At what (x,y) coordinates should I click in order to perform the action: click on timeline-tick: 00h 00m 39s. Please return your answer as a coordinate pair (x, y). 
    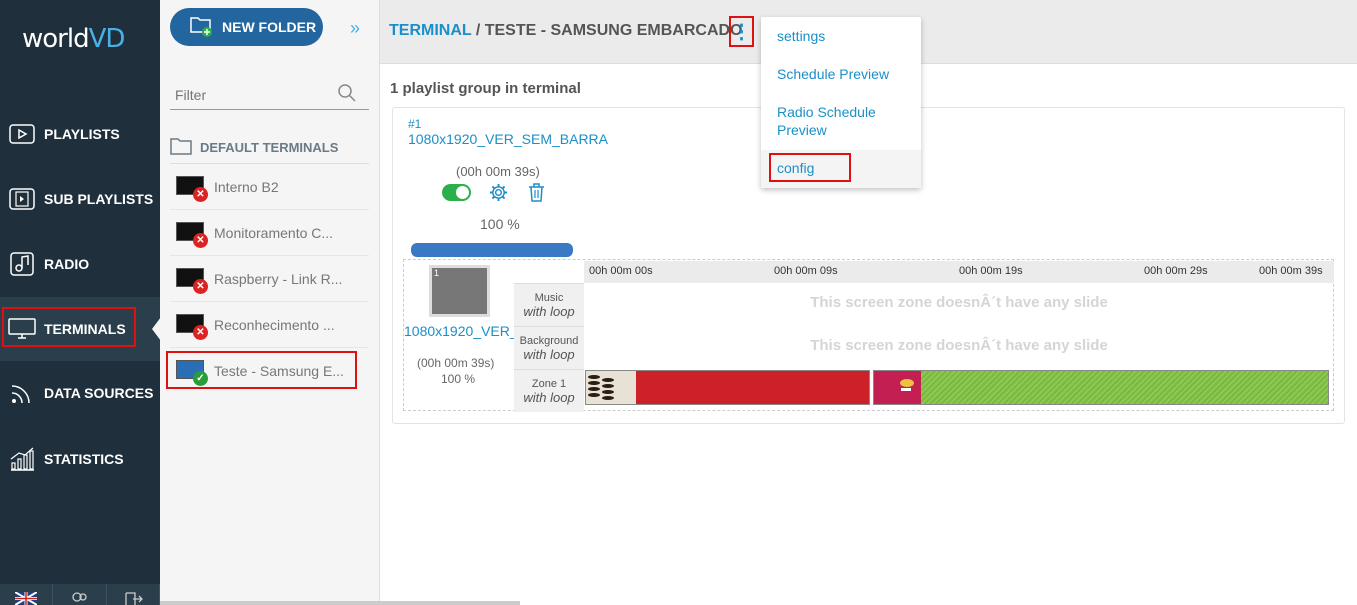
    Looking at the image, I should click on (1291, 271).